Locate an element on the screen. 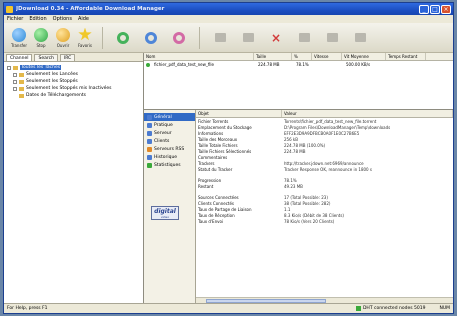  property-row: Taux d'Envoi 78 Kio/s (Vers 20 Clients) is located at coordinates (324, 221).